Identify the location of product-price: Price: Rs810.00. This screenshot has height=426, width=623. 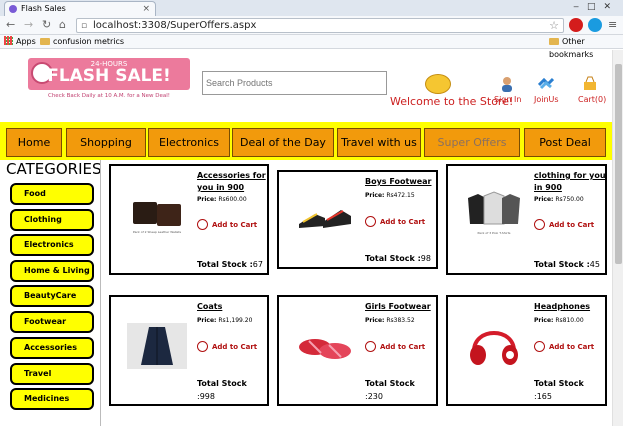
(559, 320).